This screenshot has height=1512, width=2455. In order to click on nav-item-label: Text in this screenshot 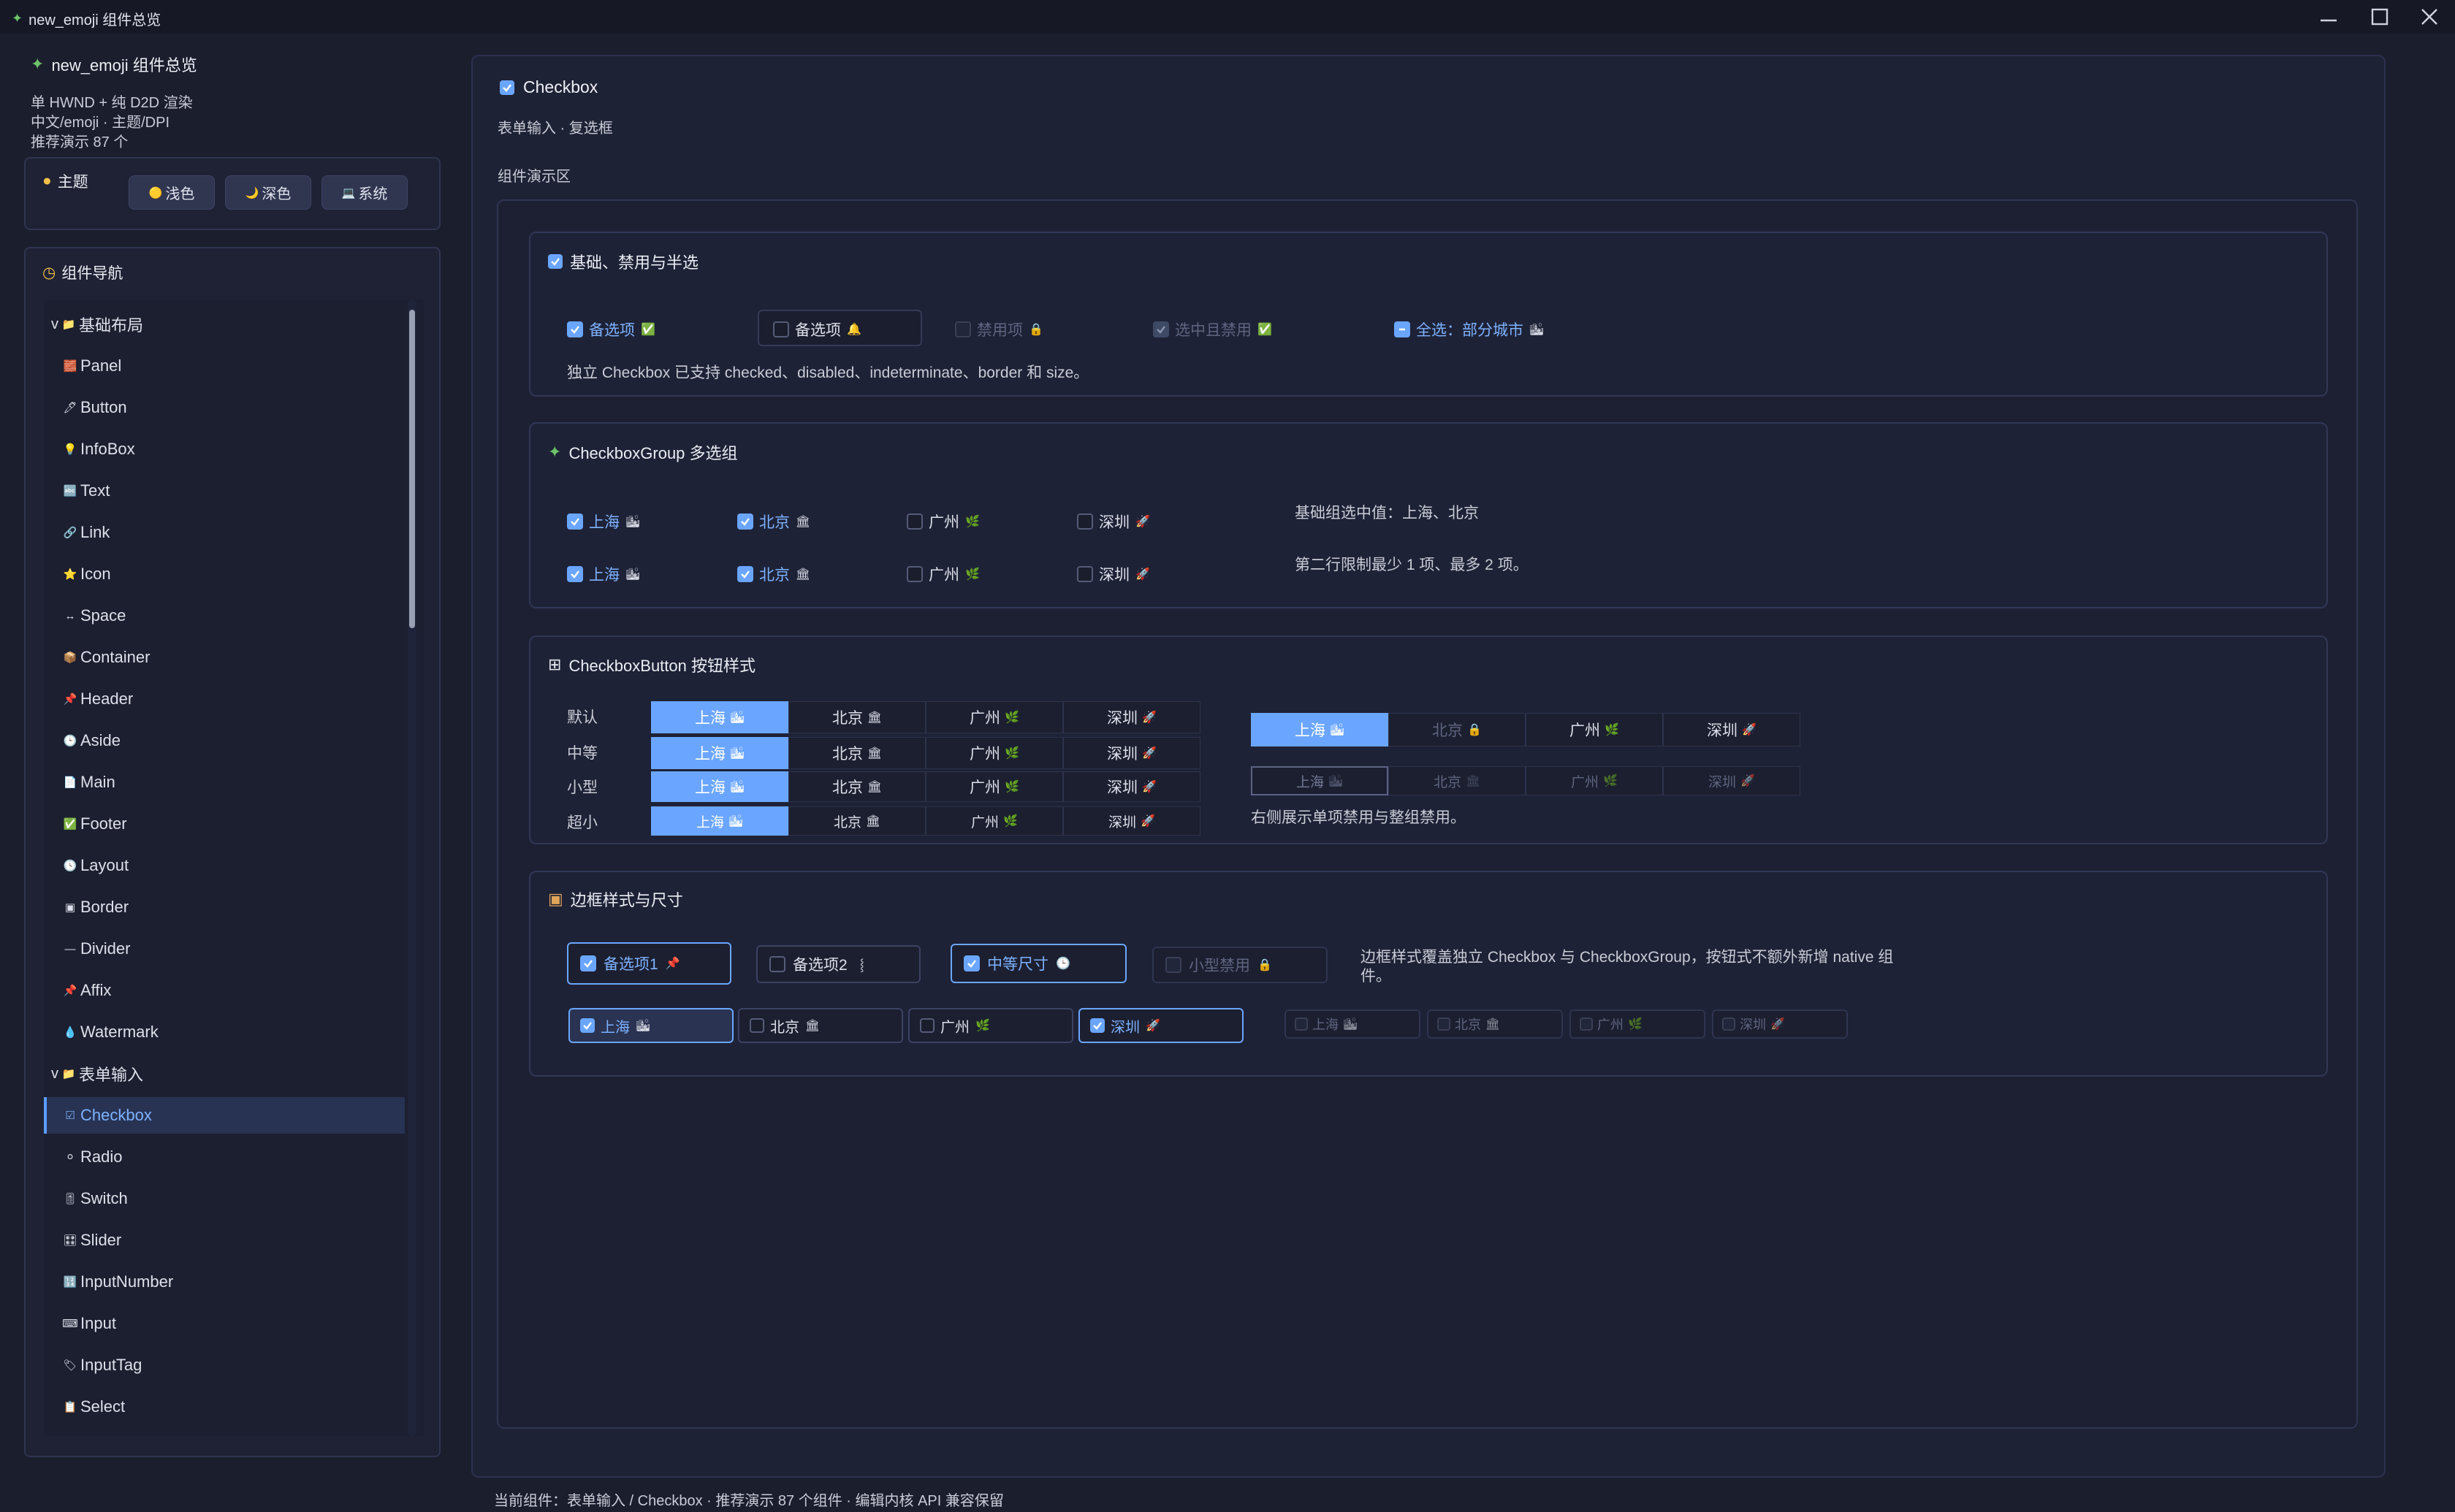, I will do `click(95, 490)`.